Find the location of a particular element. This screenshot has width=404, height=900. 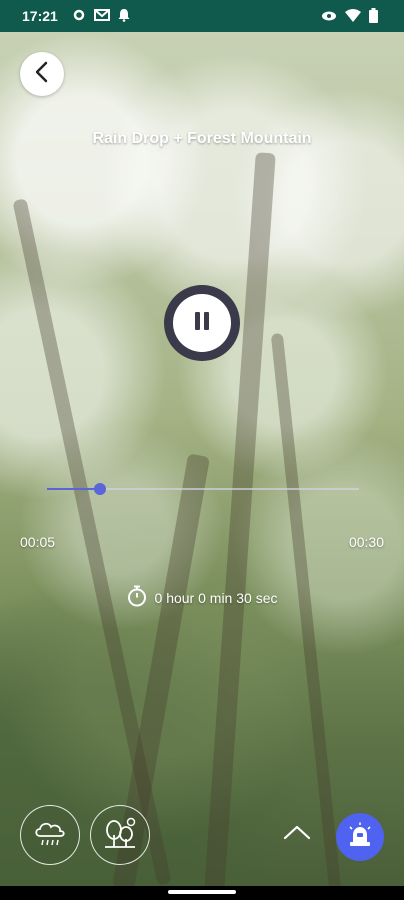

stopwatch-icon is located at coordinates (137, 597).